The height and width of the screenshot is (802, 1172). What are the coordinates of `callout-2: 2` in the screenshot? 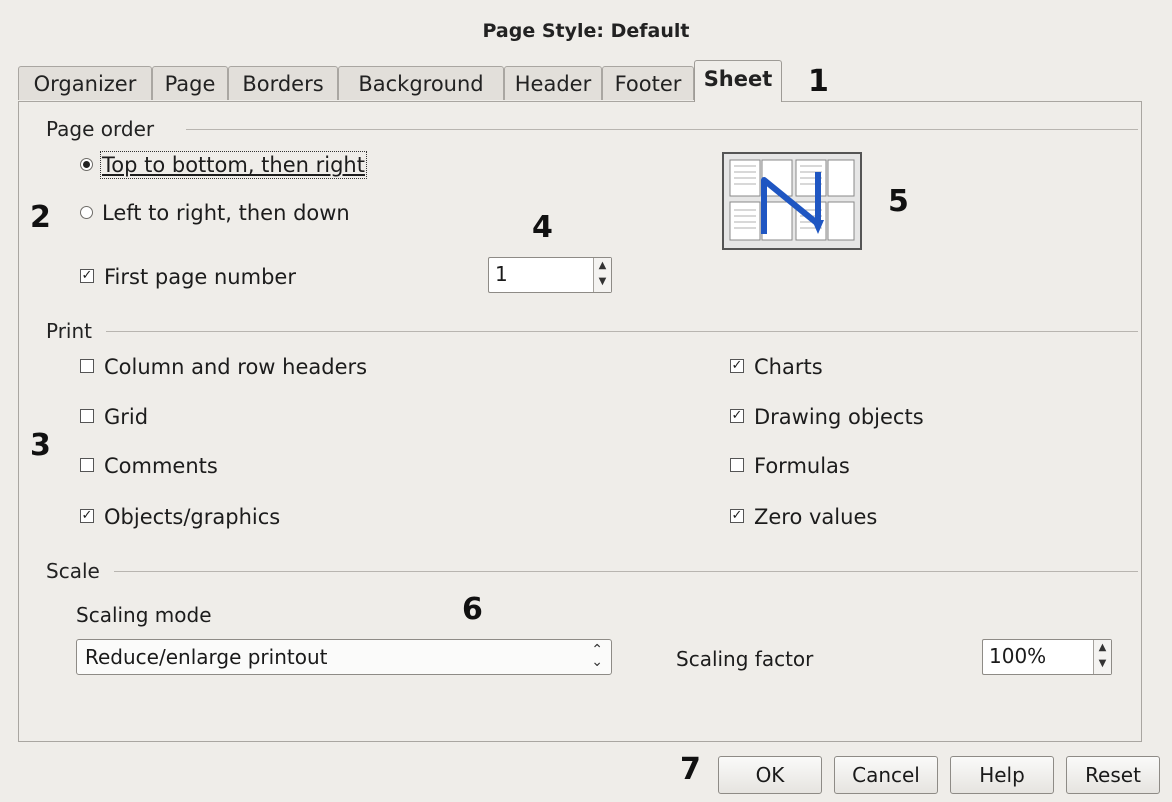 It's located at (40, 217).